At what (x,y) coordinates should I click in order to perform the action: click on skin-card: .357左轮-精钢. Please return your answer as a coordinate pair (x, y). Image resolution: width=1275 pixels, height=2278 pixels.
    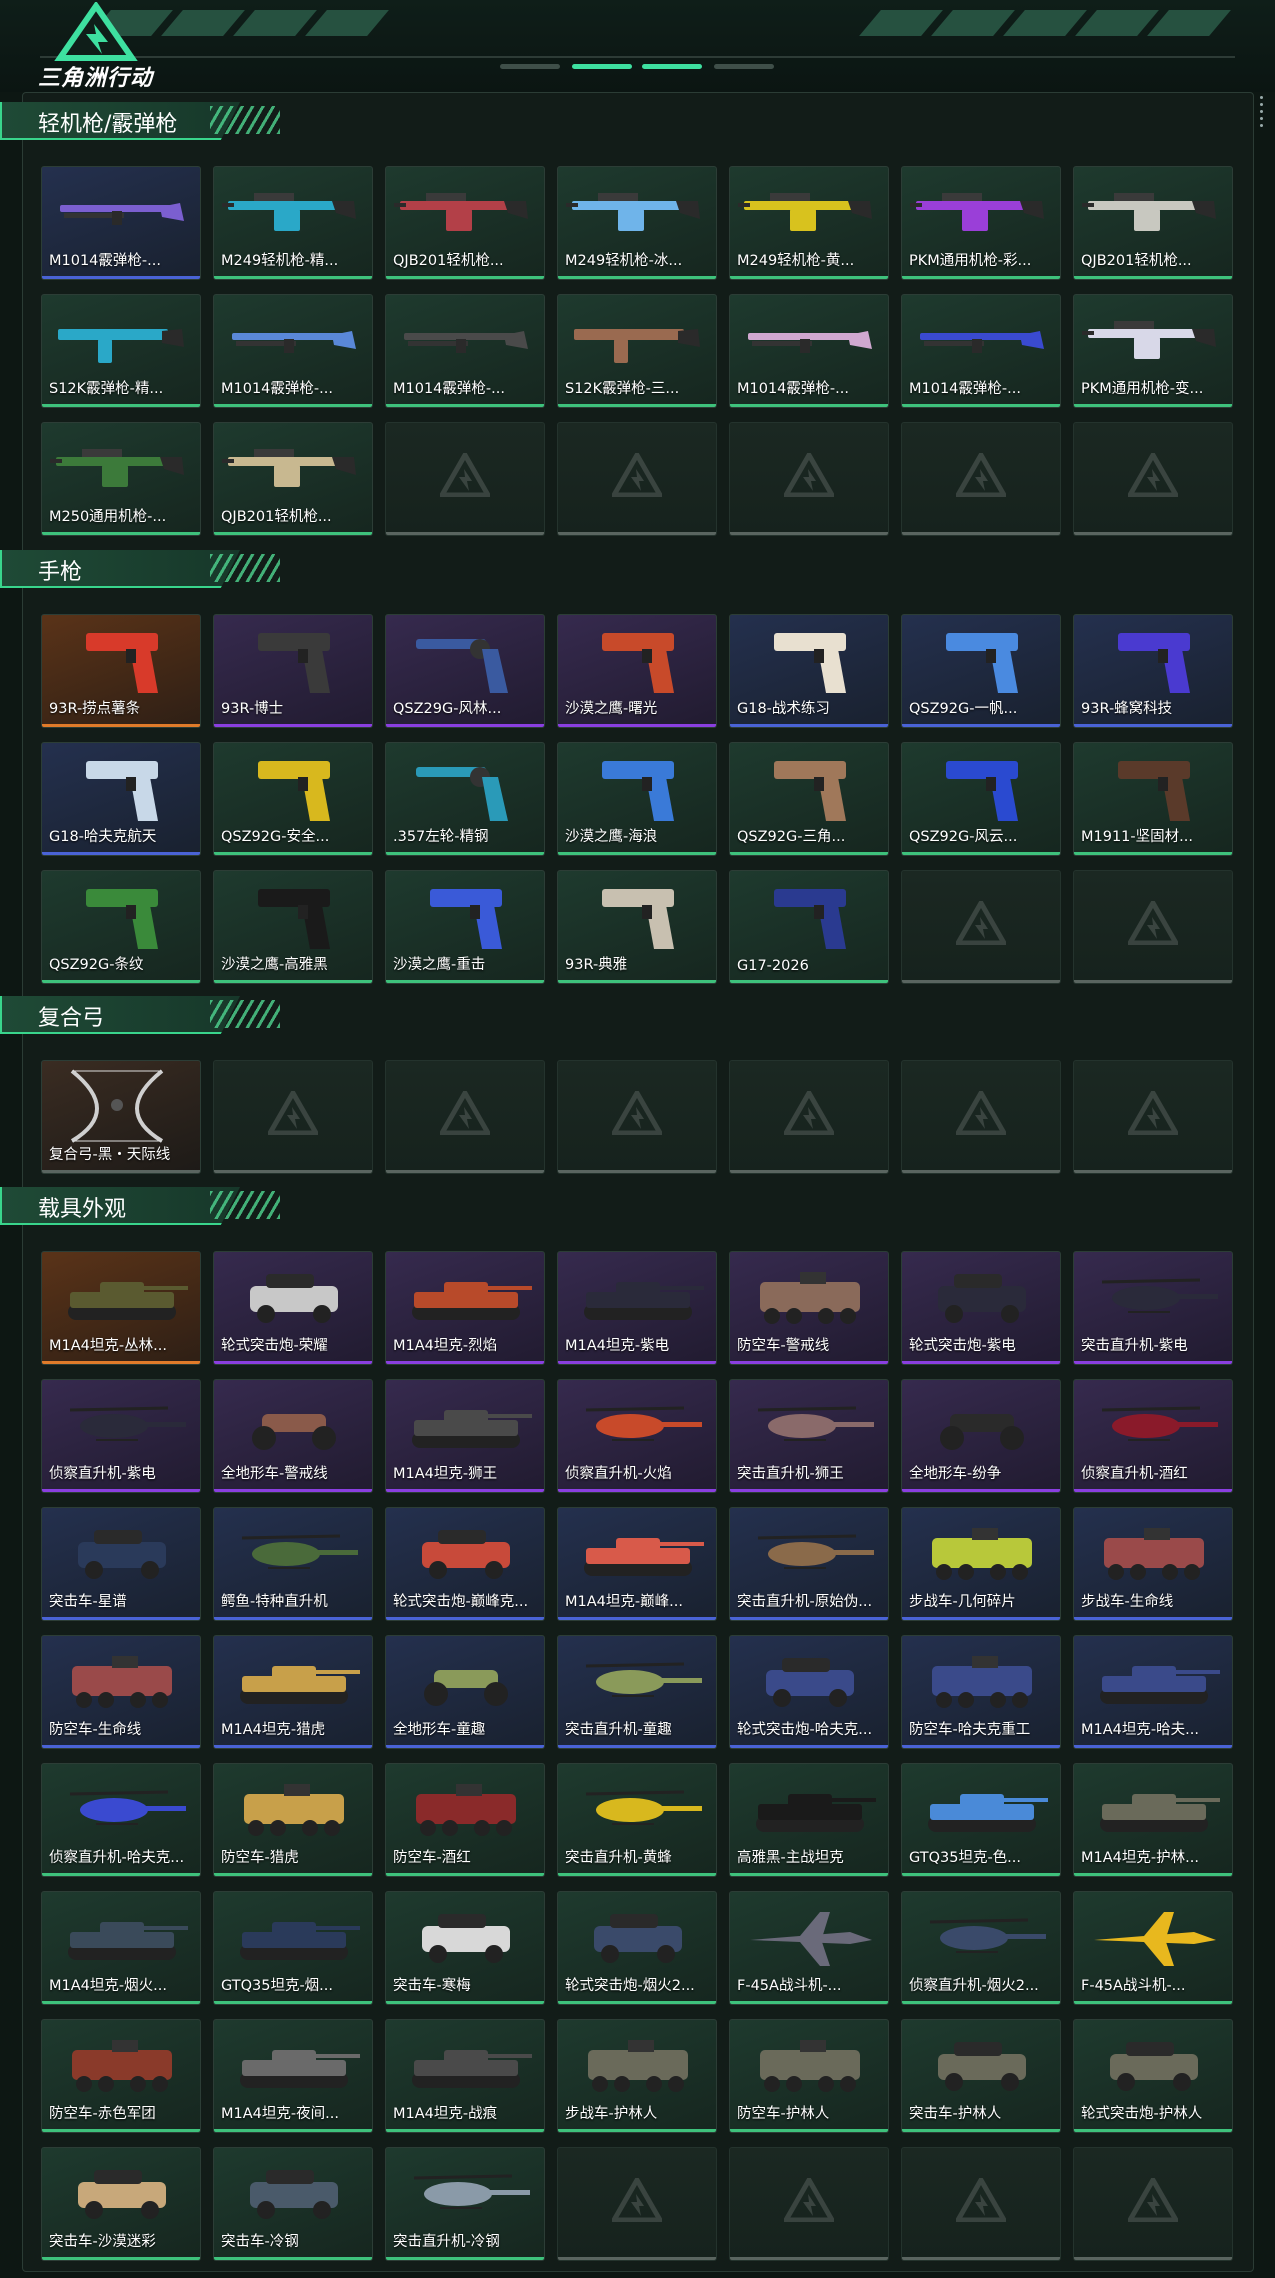
    Looking at the image, I should click on (465, 799).